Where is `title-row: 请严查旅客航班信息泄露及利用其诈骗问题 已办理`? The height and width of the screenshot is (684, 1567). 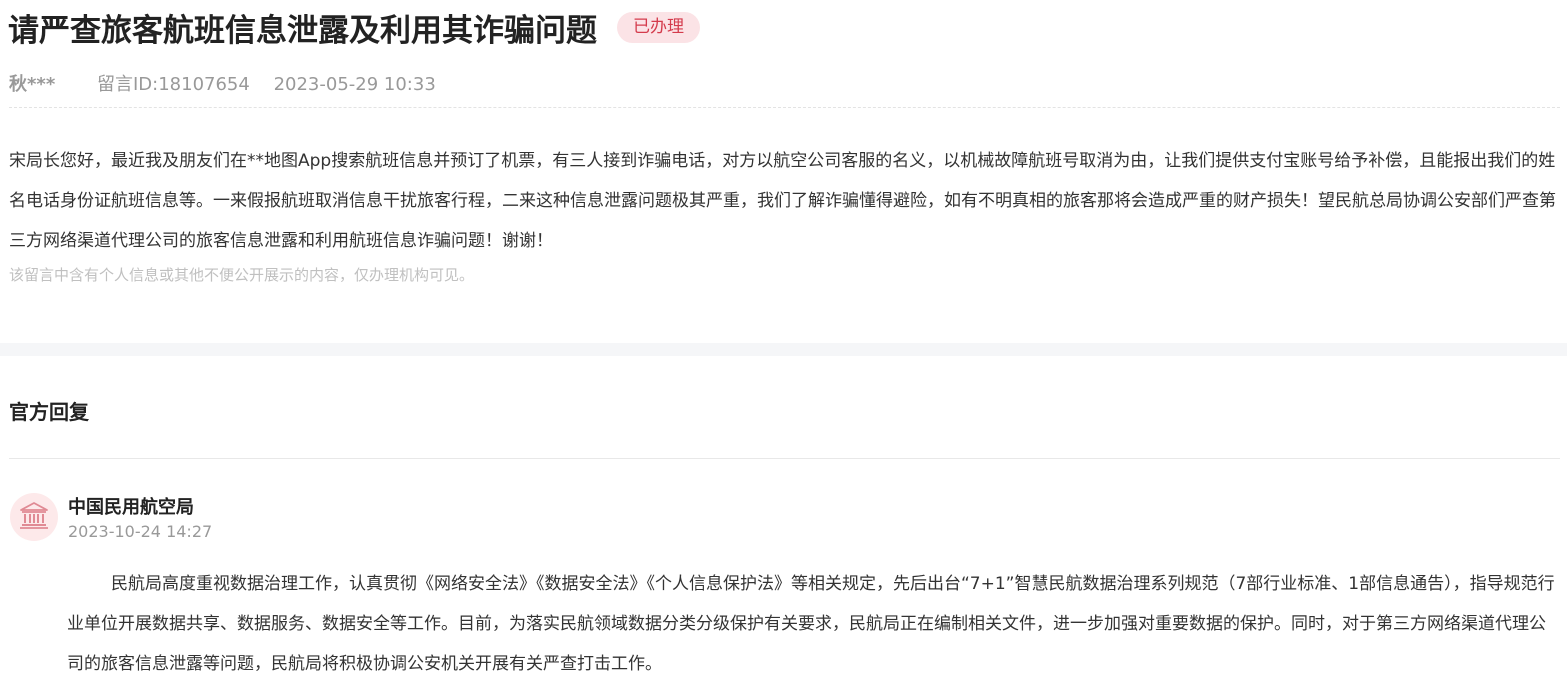 title-row: 请严查旅客航班信息泄露及利用其诈骗问题 已办理 is located at coordinates (354, 27).